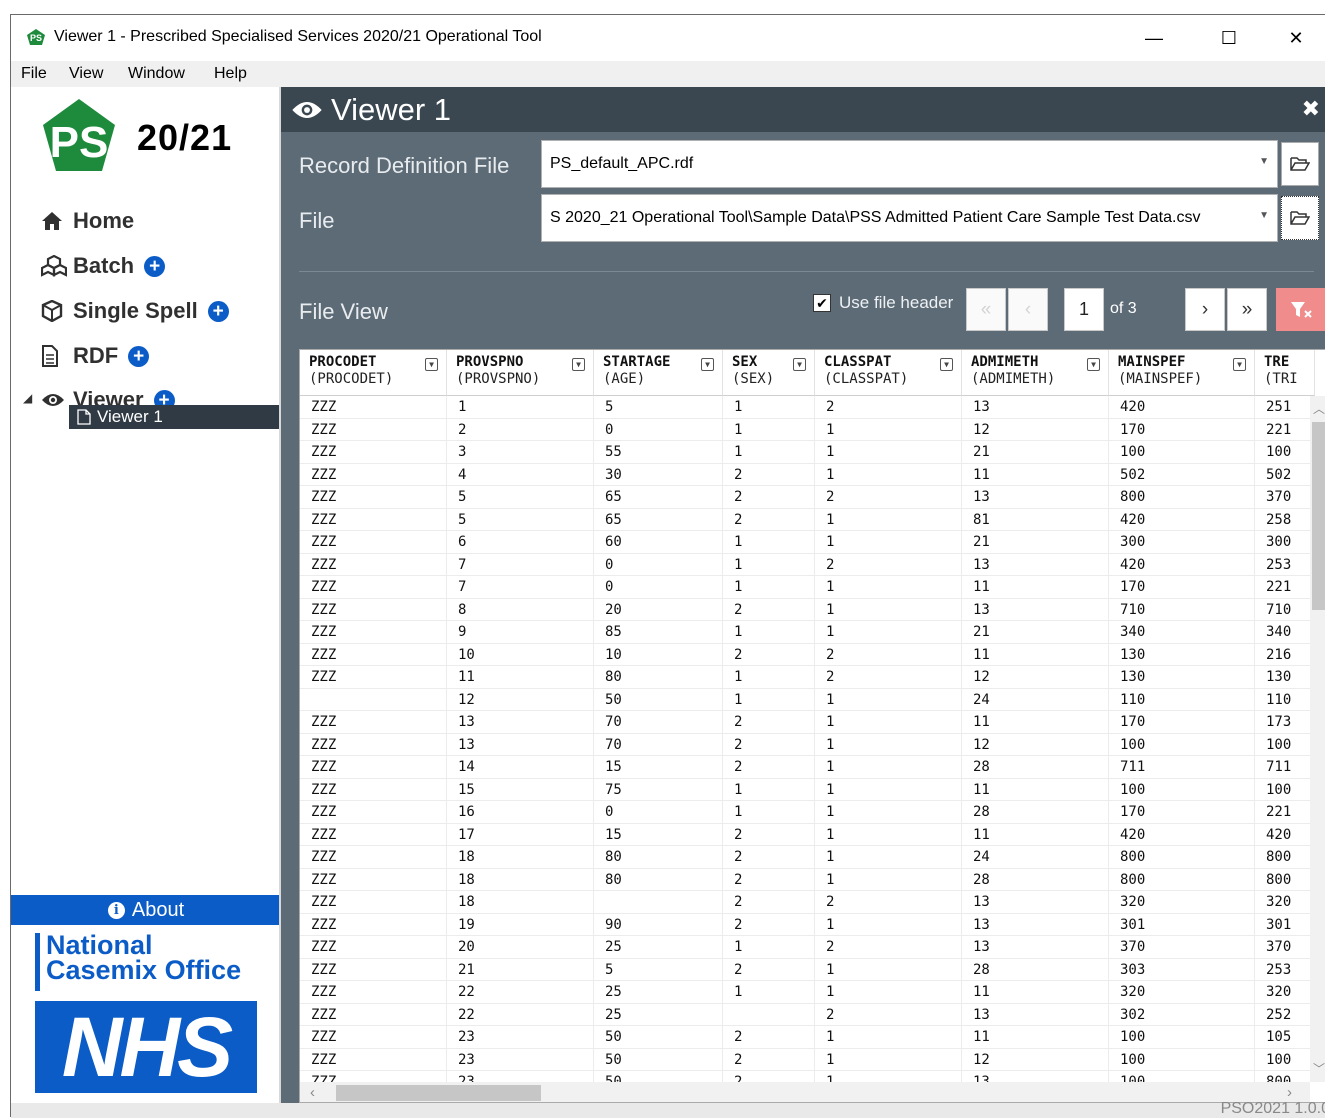 This screenshot has height=1118, width=1325. I want to click on table-row: ZZZ 7 0 1 1 11 170 221, so click(805, 587).